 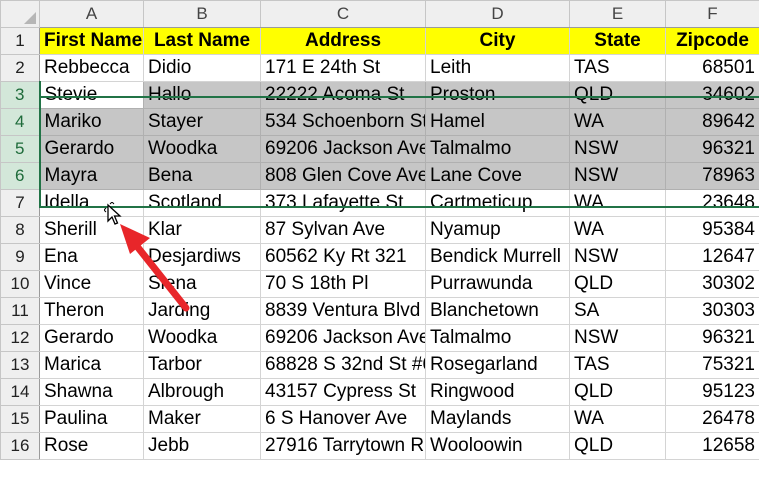 What do you see at coordinates (497, 284) in the screenshot?
I see `cell-city: Purrawunda` at bounding box center [497, 284].